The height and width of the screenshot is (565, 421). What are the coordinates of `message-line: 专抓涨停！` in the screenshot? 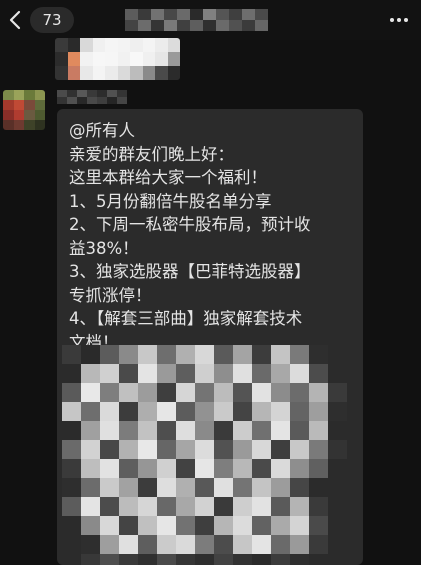 It's located at (110, 295).